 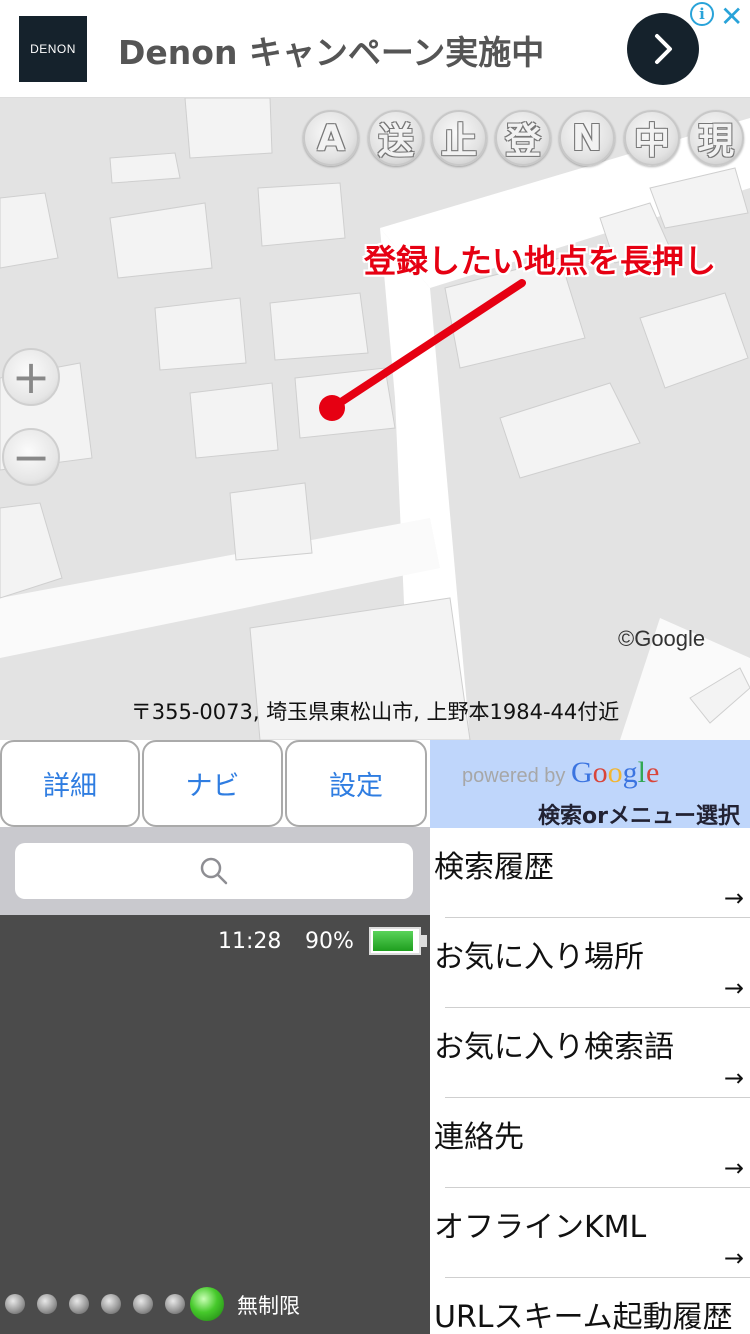 I want to click on long-press-annotation: 登録したい地点を長押し, so click(x=540, y=261).